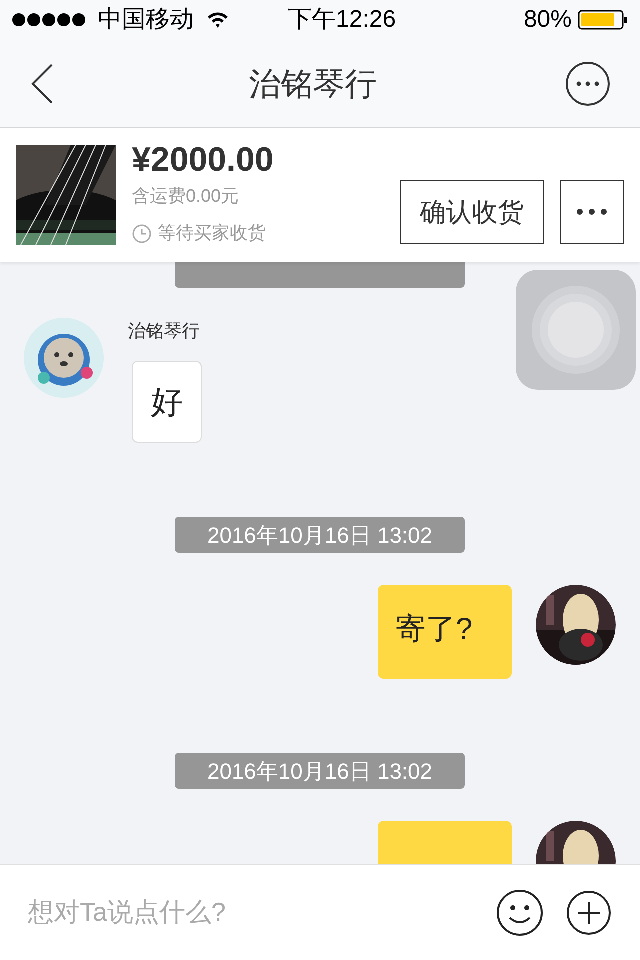  Describe the element at coordinates (313, 84) in the screenshot. I see `chat-title: 治铭琴行` at that location.